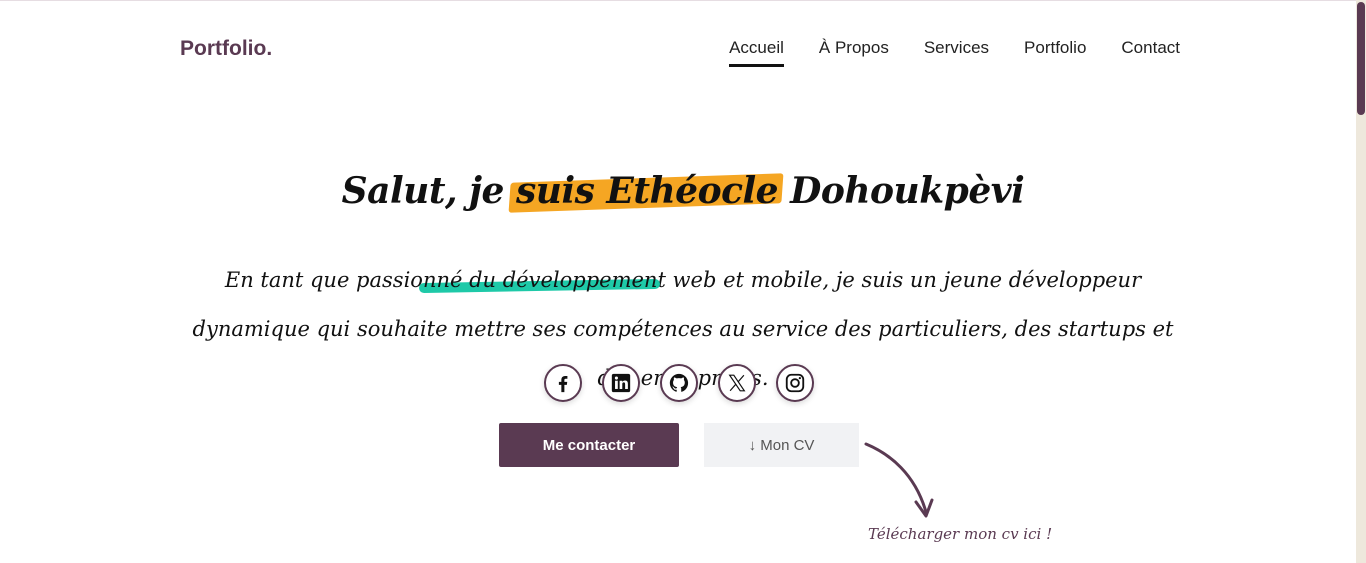 Image resolution: width=1366 pixels, height=563 pixels. I want to click on hero-text-highlight: nné du développemen, so click(540, 280).